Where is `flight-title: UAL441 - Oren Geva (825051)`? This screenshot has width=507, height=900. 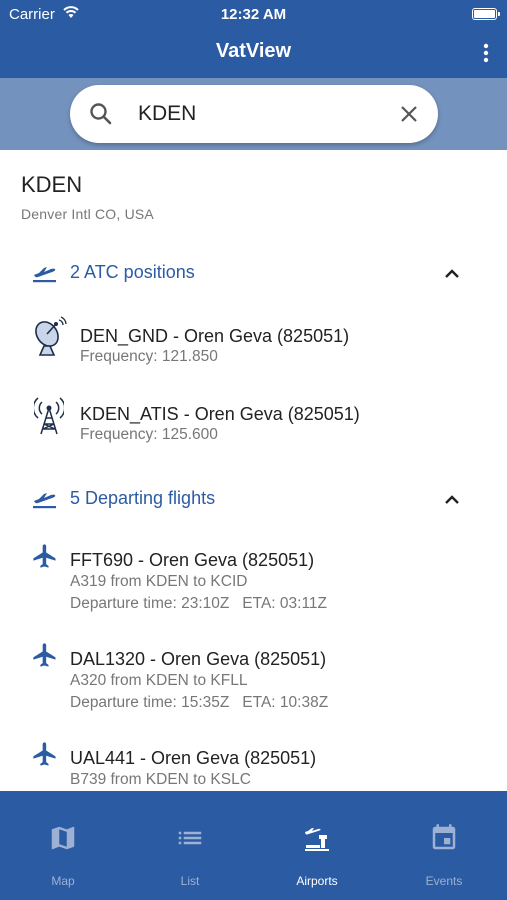 flight-title: UAL441 - Oren Geva (825051) is located at coordinates (193, 758).